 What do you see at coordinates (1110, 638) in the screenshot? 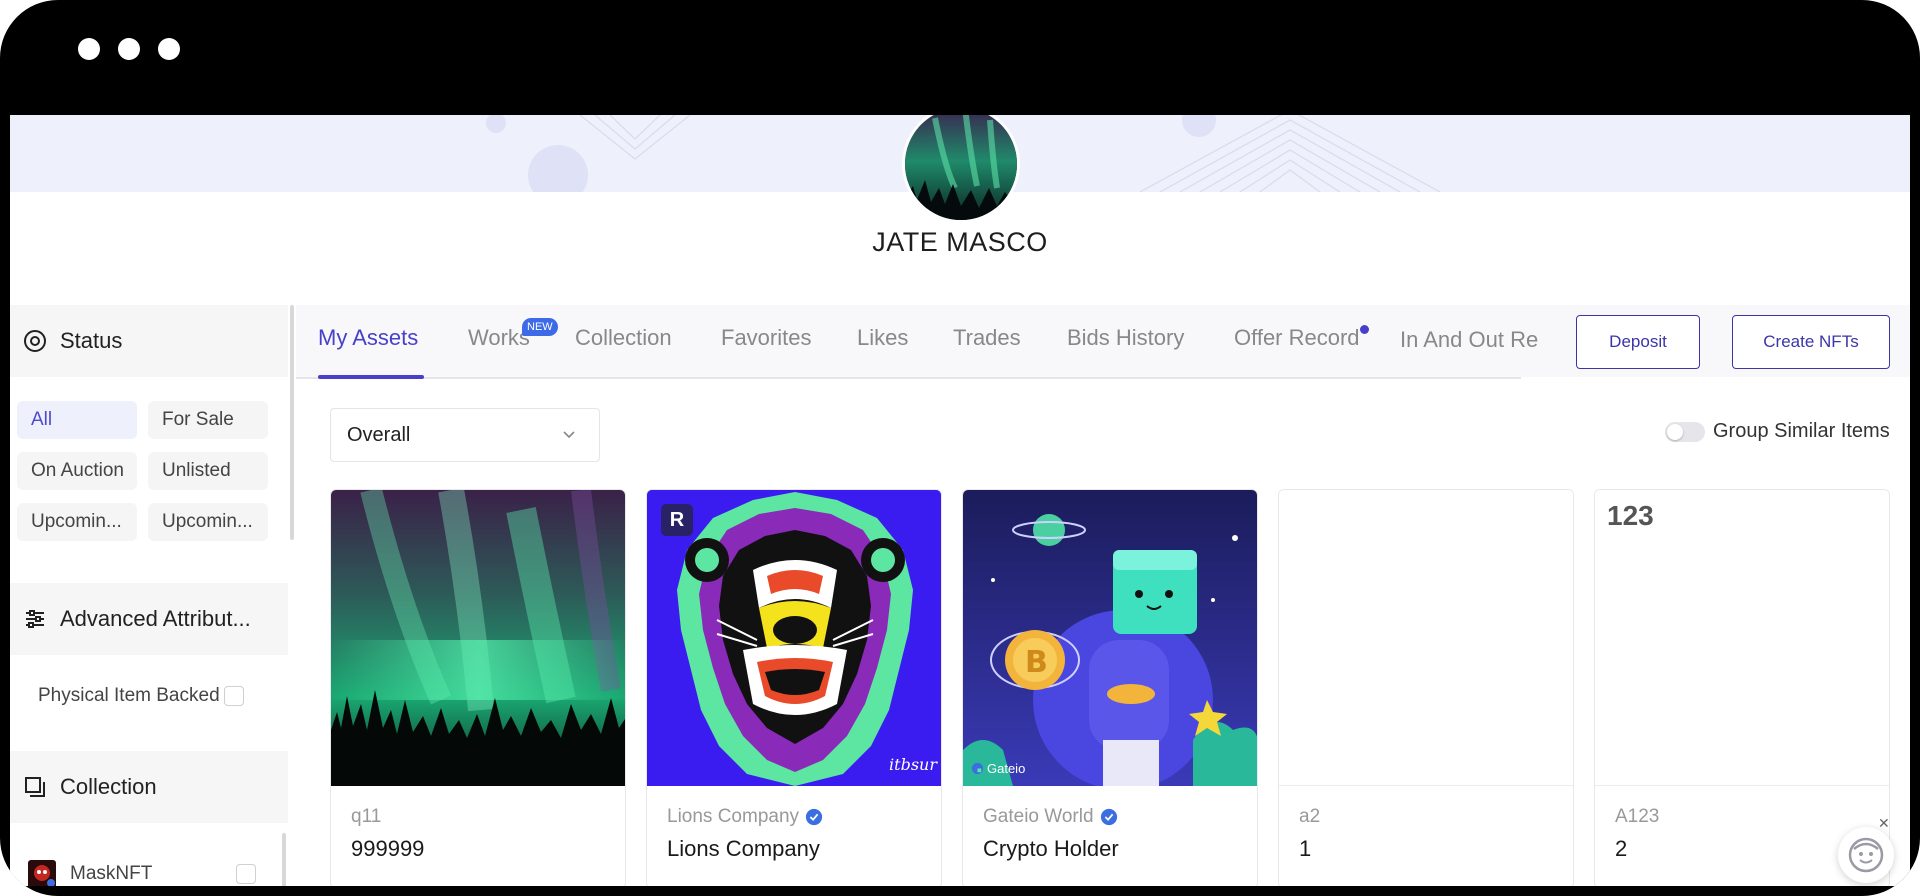
I see `asset-image-crypto-holder: B Gateio` at bounding box center [1110, 638].